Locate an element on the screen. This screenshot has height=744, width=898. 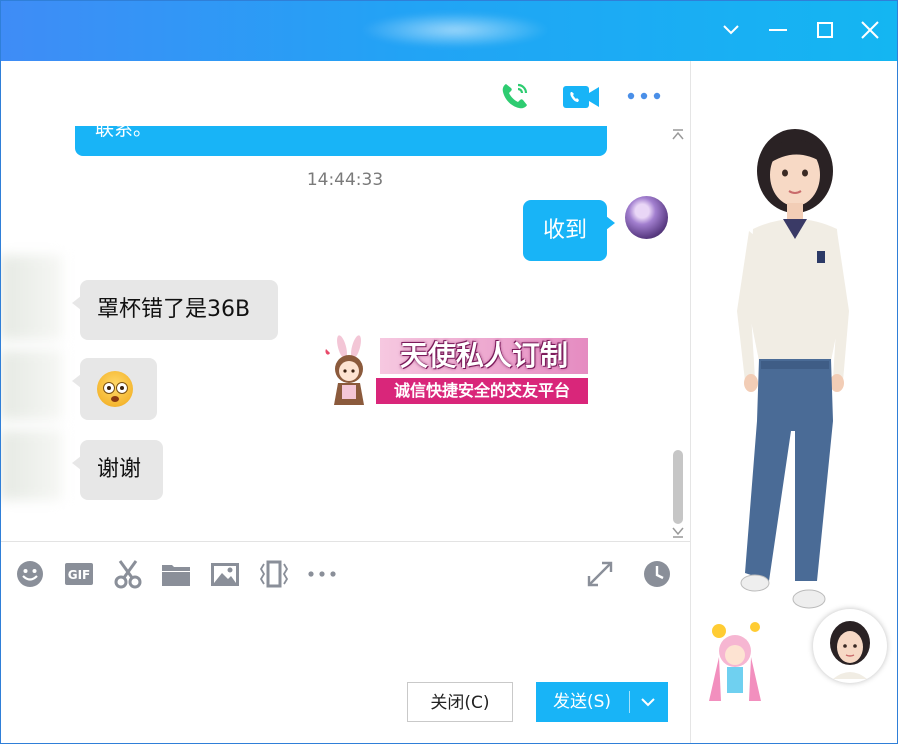
message-text: 联系。 is located at coordinates (124, 133).